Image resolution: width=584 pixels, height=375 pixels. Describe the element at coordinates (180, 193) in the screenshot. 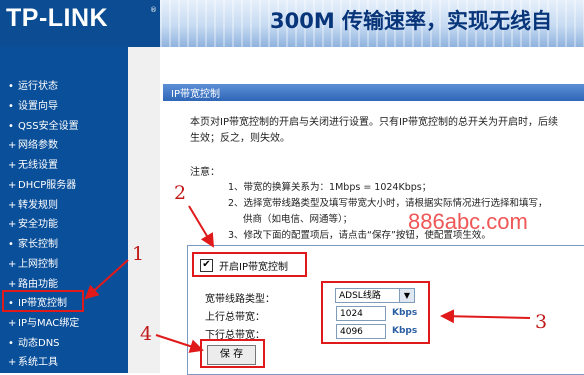

I see `annotation-number-2: 2` at that location.